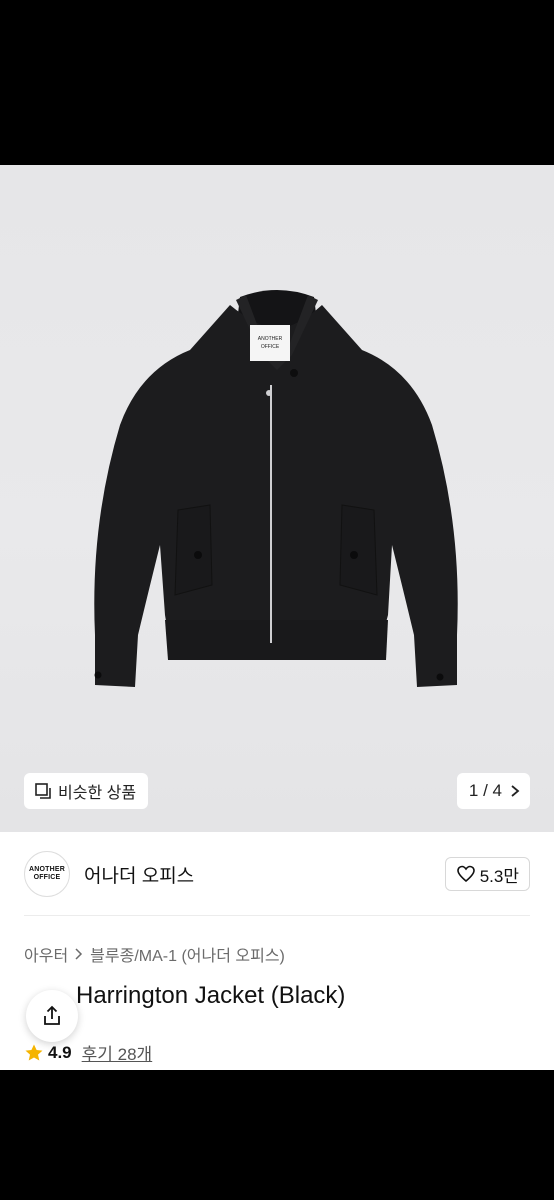 This screenshot has height=1200, width=554. I want to click on brand-name: 어나더 오피스, so click(139, 874).